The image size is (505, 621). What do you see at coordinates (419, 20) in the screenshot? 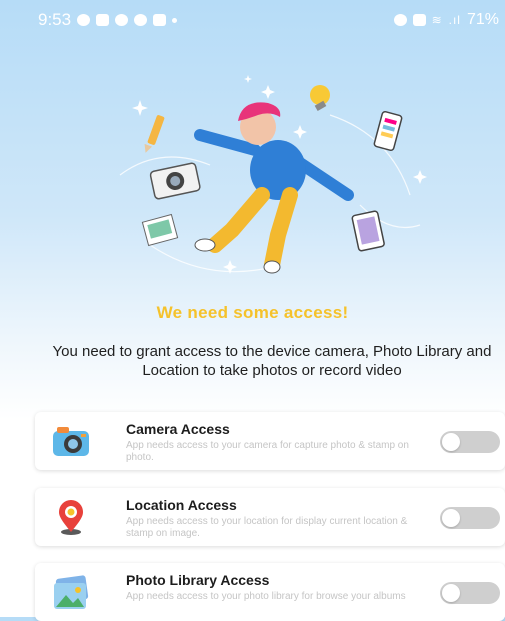
I see `vibrate-icon` at bounding box center [419, 20].